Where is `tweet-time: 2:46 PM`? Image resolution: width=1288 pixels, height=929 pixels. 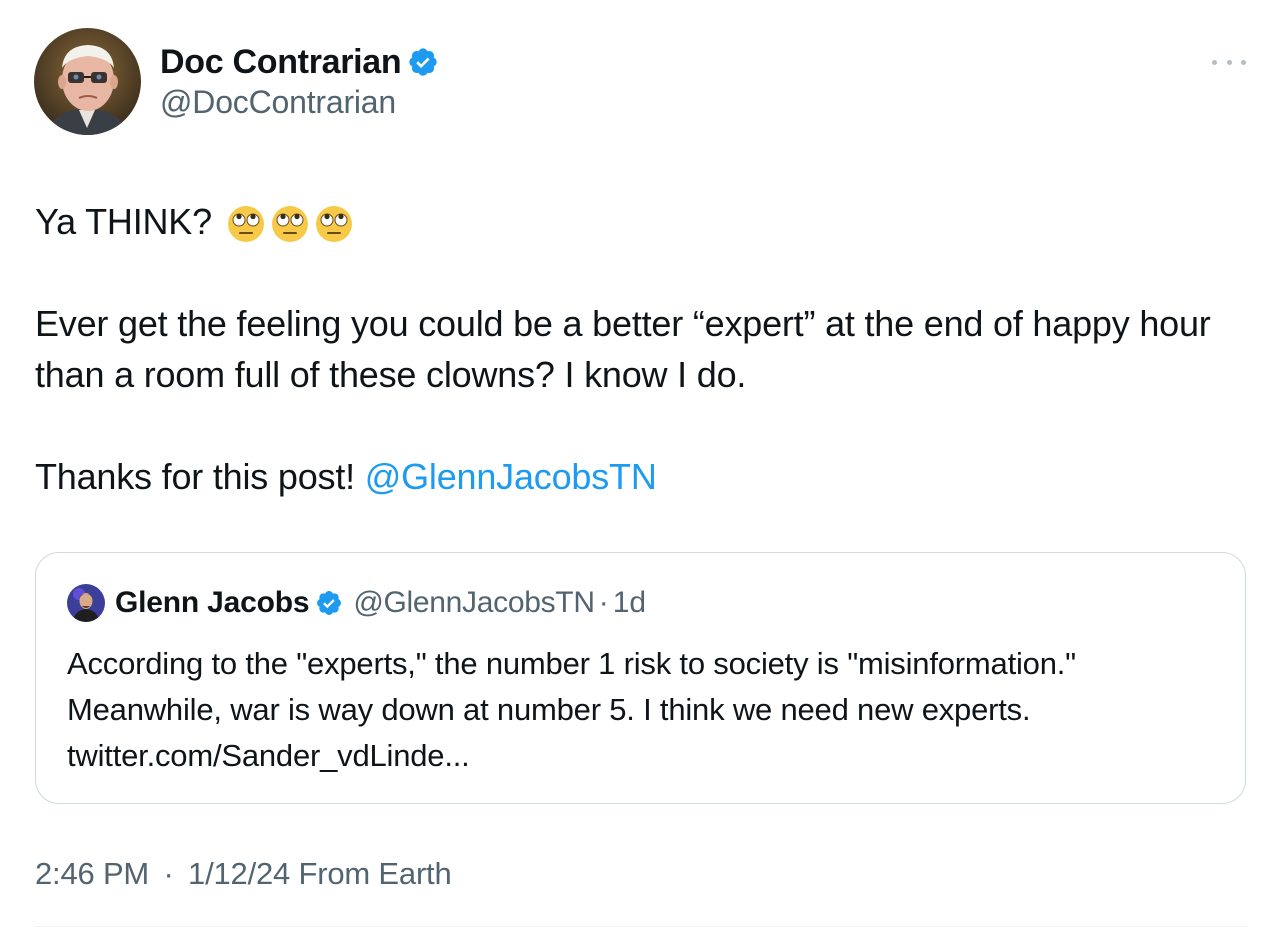 tweet-time: 2:46 PM is located at coordinates (92, 873).